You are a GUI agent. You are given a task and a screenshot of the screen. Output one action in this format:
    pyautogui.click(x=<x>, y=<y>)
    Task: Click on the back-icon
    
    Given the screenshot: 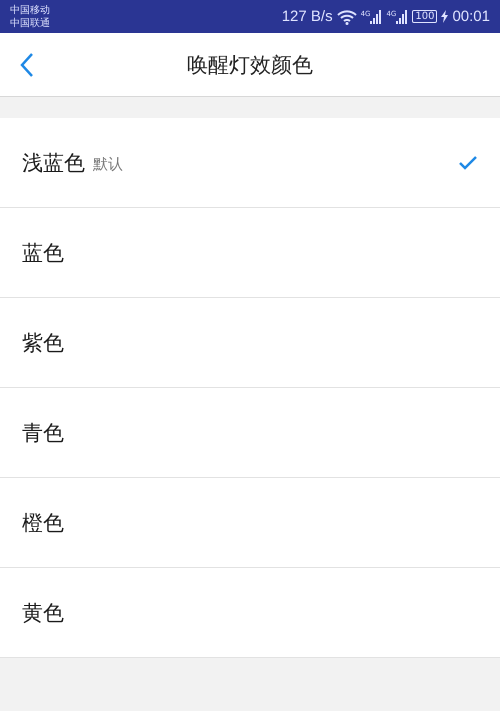 What is the action you would take?
    pyautogui.click(x=27, y=65)
    